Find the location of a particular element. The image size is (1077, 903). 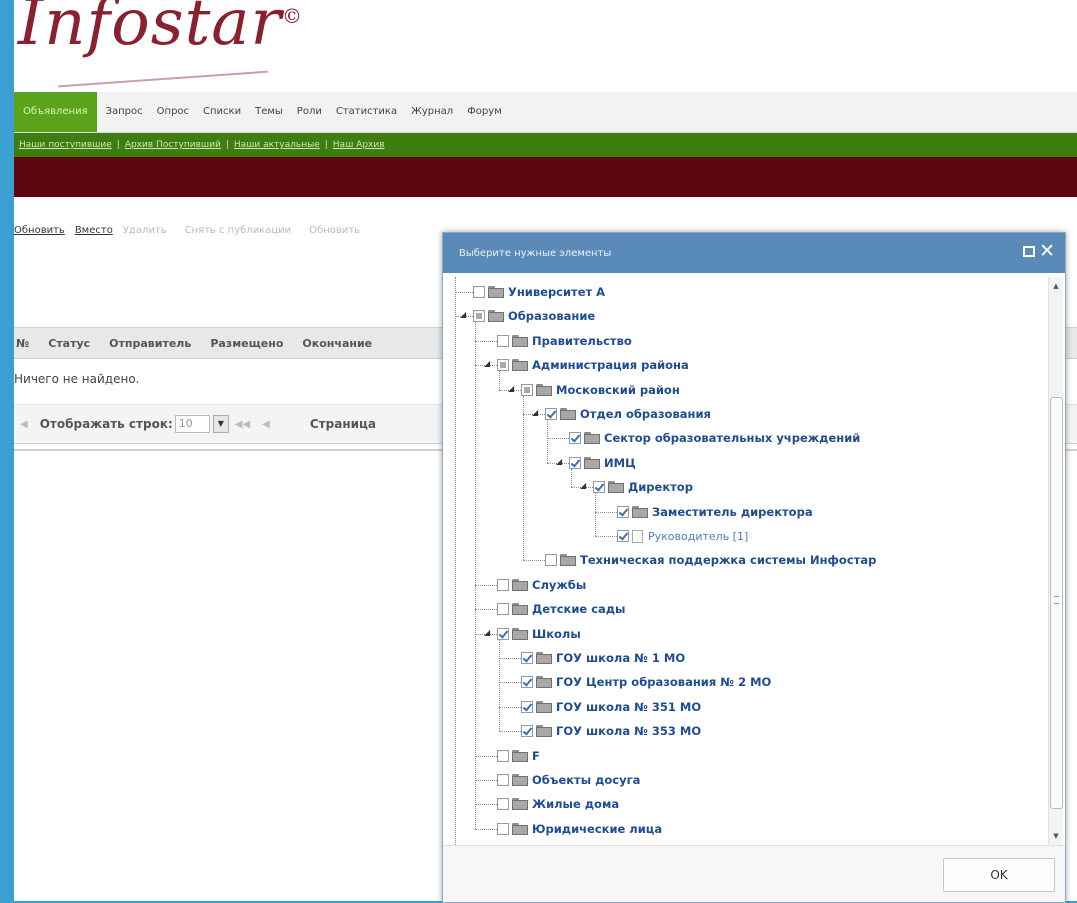

nav-item-survey: Опрос is located at coordinates (173, 112).